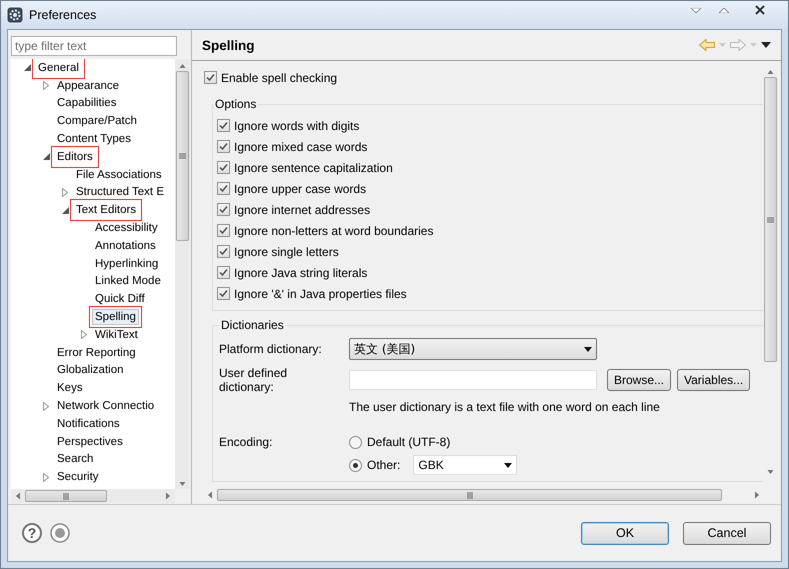 The height and width of the screenshot is (569, 789). What do you see at coordinates (120, 299) in the screenshot?
I see `tree-item: Quick Diff` at bounding box center [120, 299].